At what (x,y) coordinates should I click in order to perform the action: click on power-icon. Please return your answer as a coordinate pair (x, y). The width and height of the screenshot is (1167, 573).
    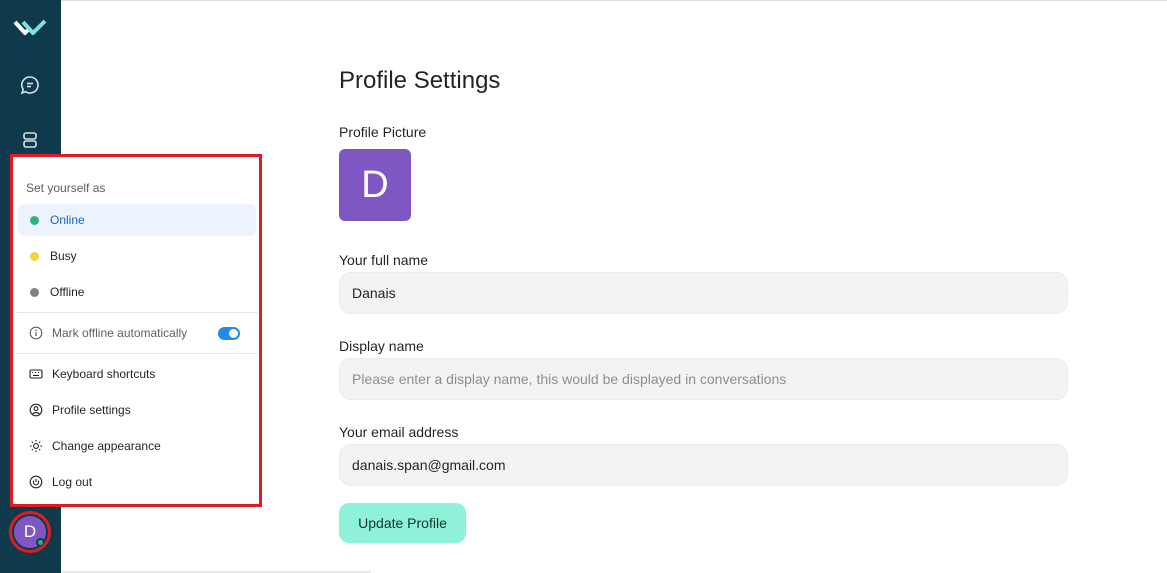
    Looking at the image, I should click on (36, 482).